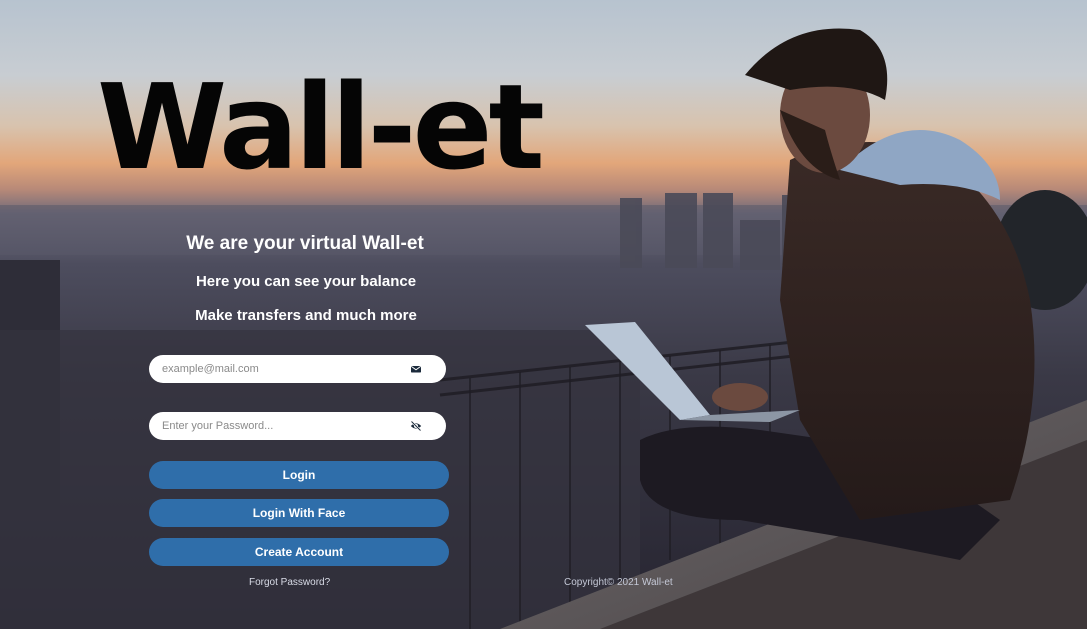 This screenshot has width=1087, height=629. I want to click on create-account-button: Create Account, so click(299, 552).